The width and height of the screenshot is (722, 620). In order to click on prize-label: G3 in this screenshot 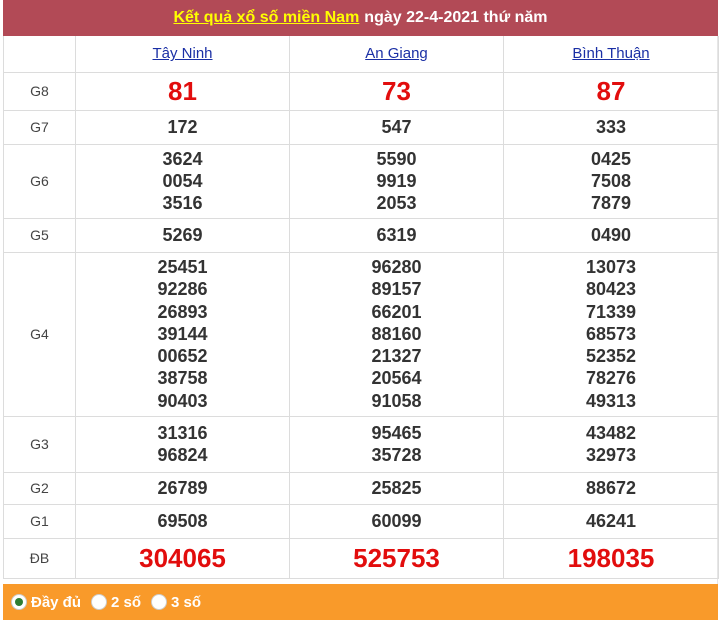, I will do `click(39, 444)`.